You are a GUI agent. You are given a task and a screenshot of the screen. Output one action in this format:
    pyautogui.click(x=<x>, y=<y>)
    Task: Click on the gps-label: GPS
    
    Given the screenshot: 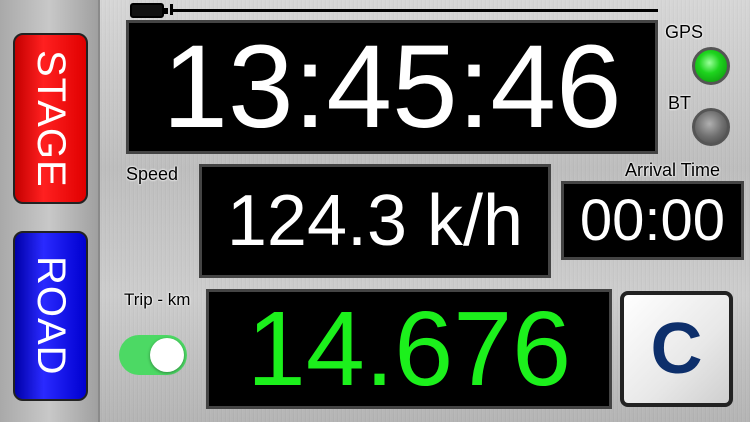 What is the action you would take?
    pyautogui.click(x=684, y=32)
    